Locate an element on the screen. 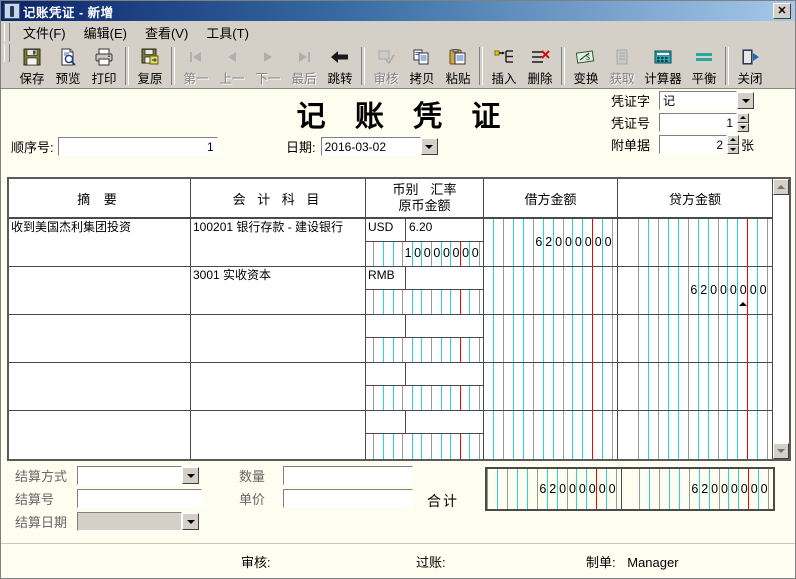 This screenshot has width=796, height=579. creator-field: 制单: Manager is located at coordinates (632, 561).